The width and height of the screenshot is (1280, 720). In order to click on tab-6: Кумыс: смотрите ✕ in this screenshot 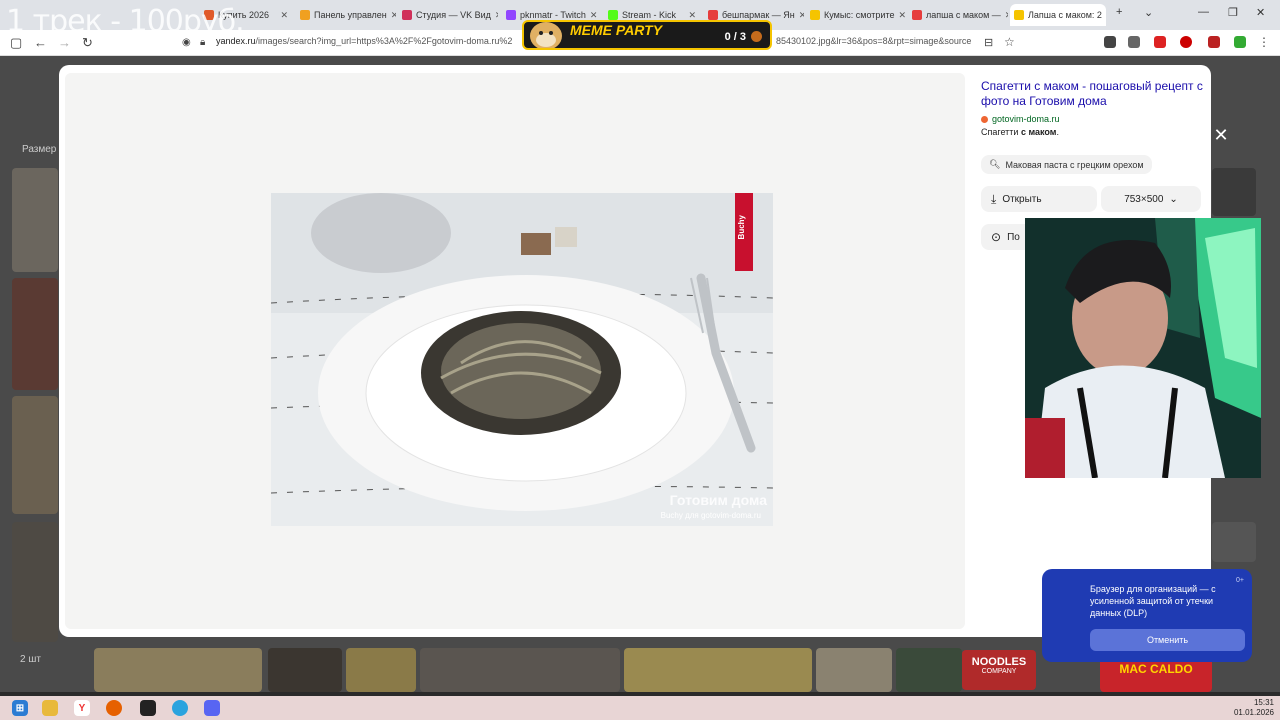, I will do `click(856, 15)`.